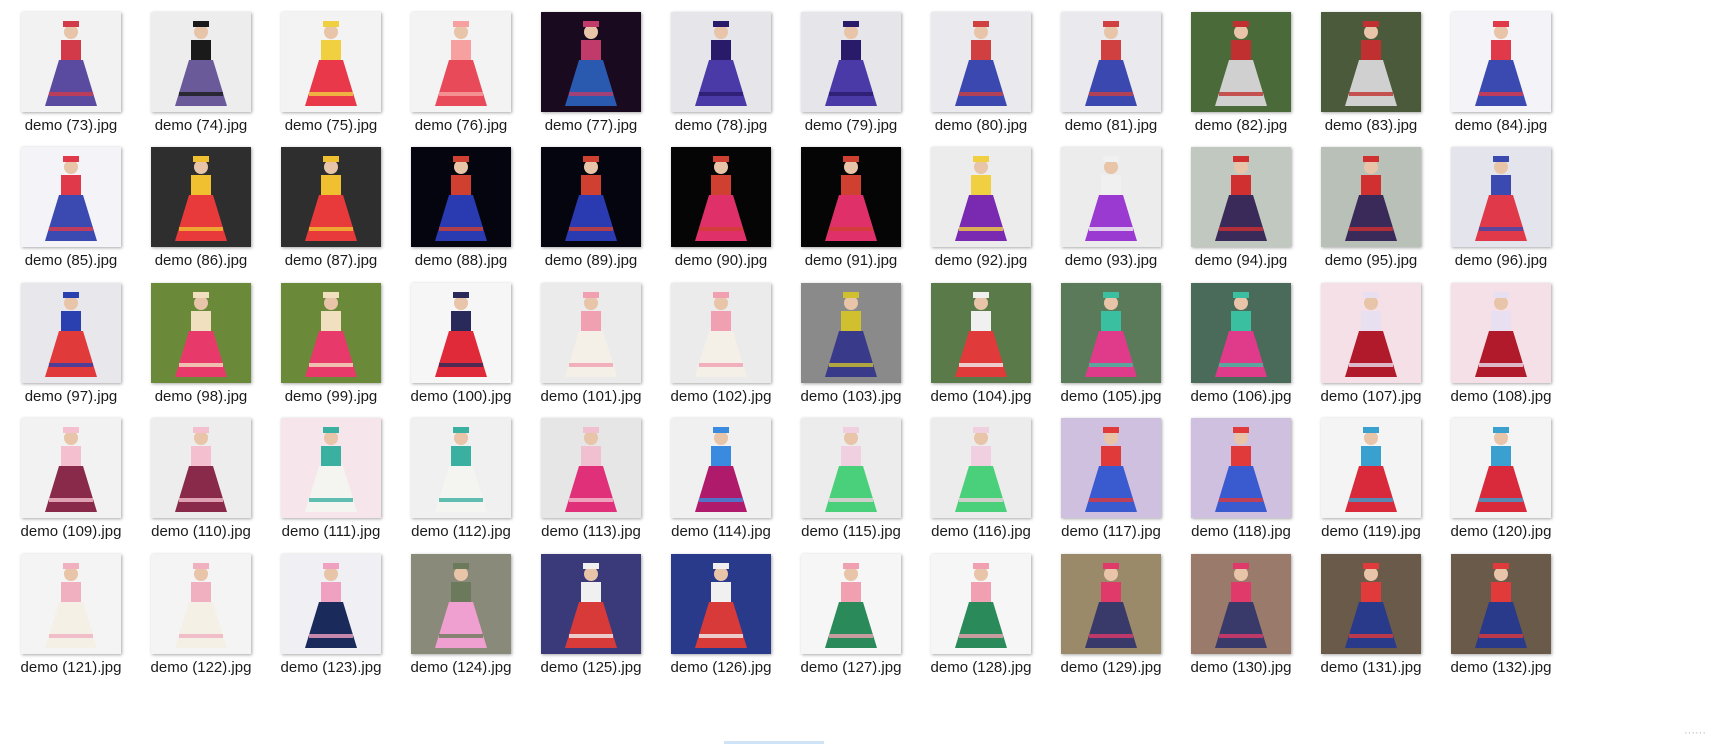 This screenshot has width=1714, height=747. I want to click on file-name: demo (82).jpg, so click(1241, 125).